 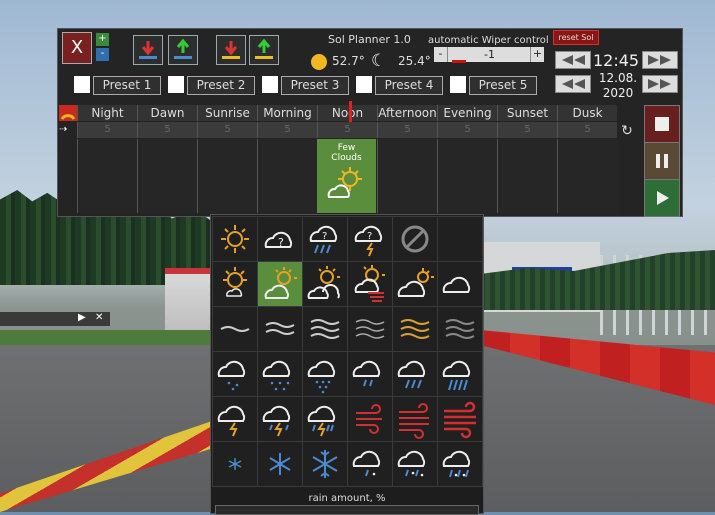 I want to click on weather-sleet, so click(x=370, y=464).